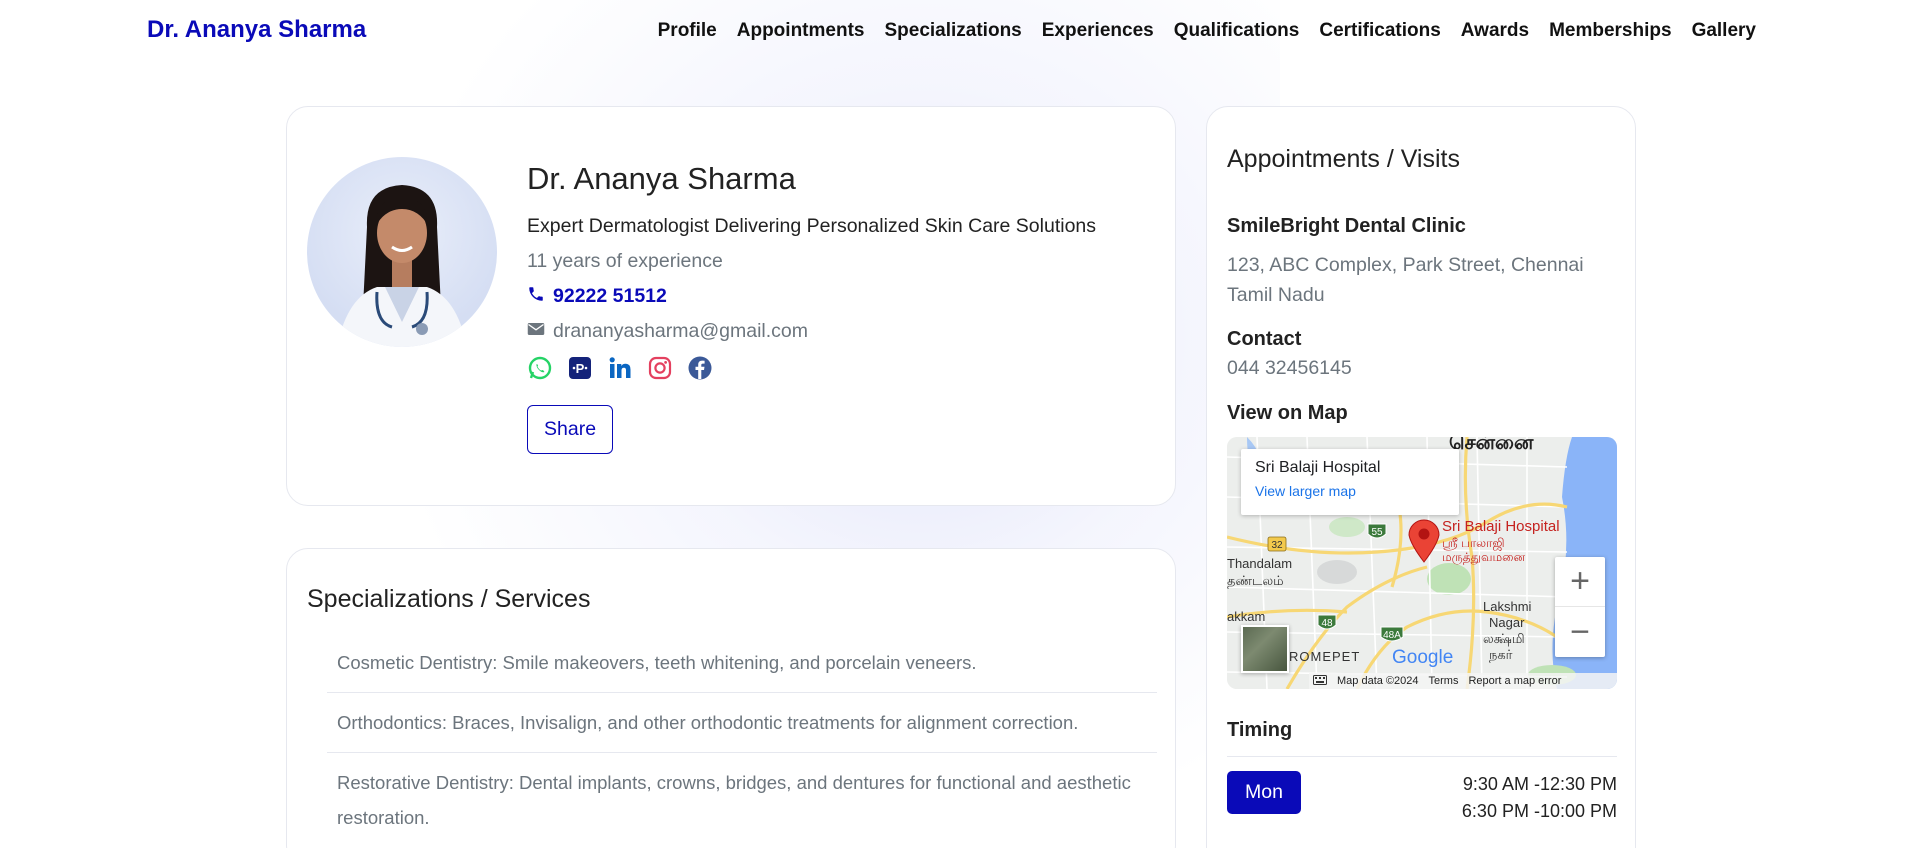 This screenshot has width=1905, height=848. I want to click on nav-link-experiences: Experiences, so click(1098, 31).